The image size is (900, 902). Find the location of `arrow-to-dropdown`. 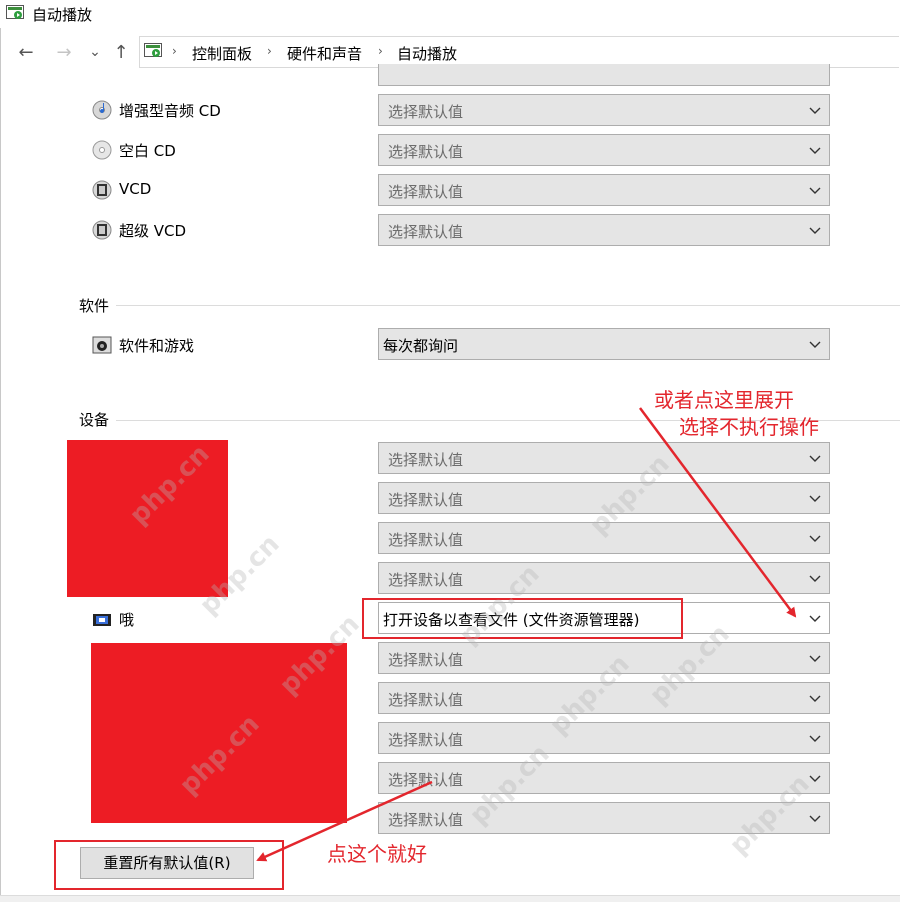

arrow-to-dropdown is located at coordinates (717, 512).